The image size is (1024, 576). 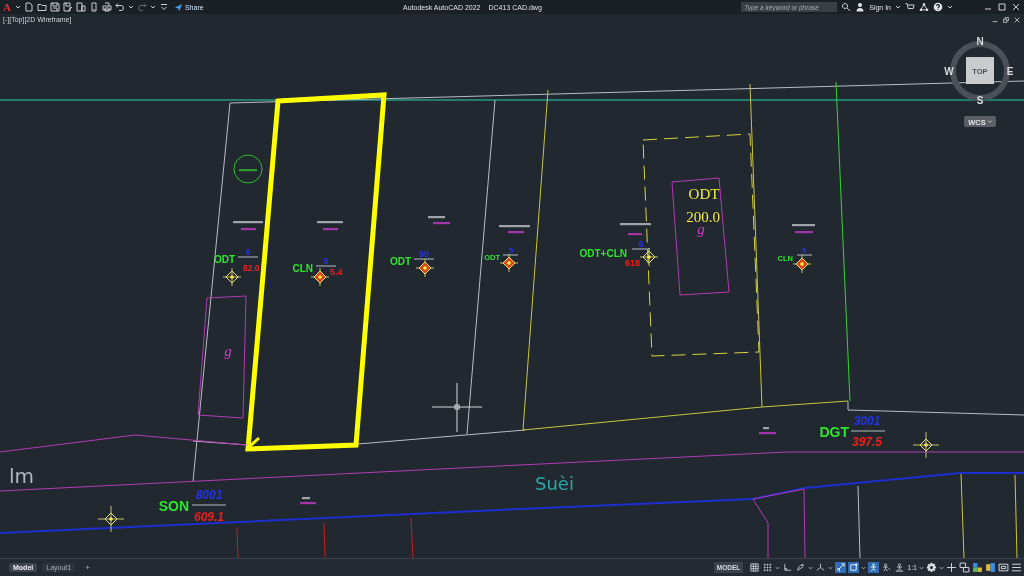 I want to click on save-icon, so click(x=54, y=7).